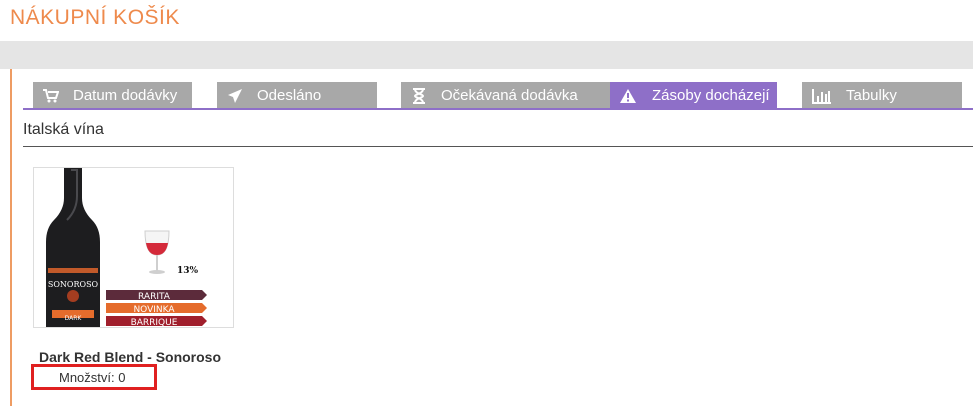  I want to click on tab-delivery-date: Datum dodávky, so click(112, 95).